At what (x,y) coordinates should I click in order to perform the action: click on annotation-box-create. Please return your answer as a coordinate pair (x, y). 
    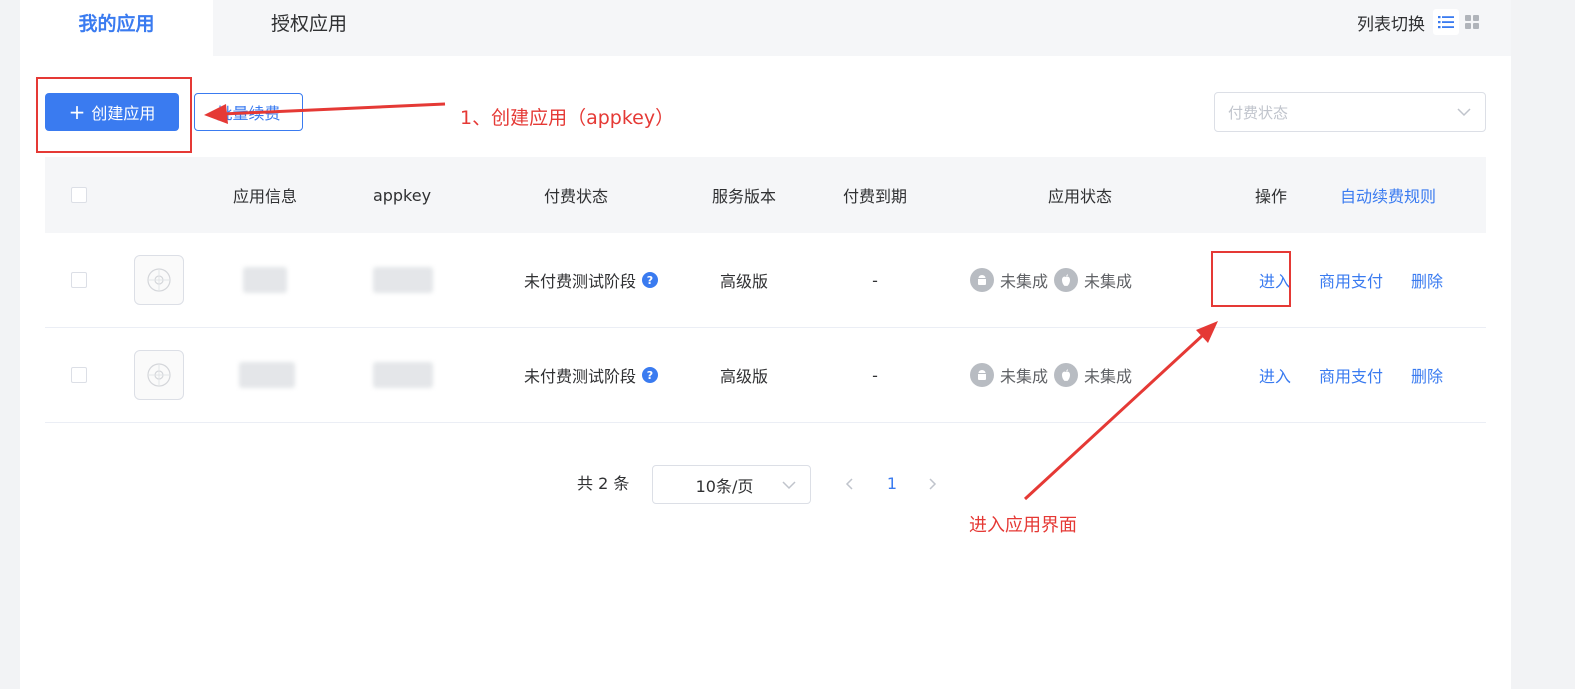
    Looking at the image, I should click on (114, 115).